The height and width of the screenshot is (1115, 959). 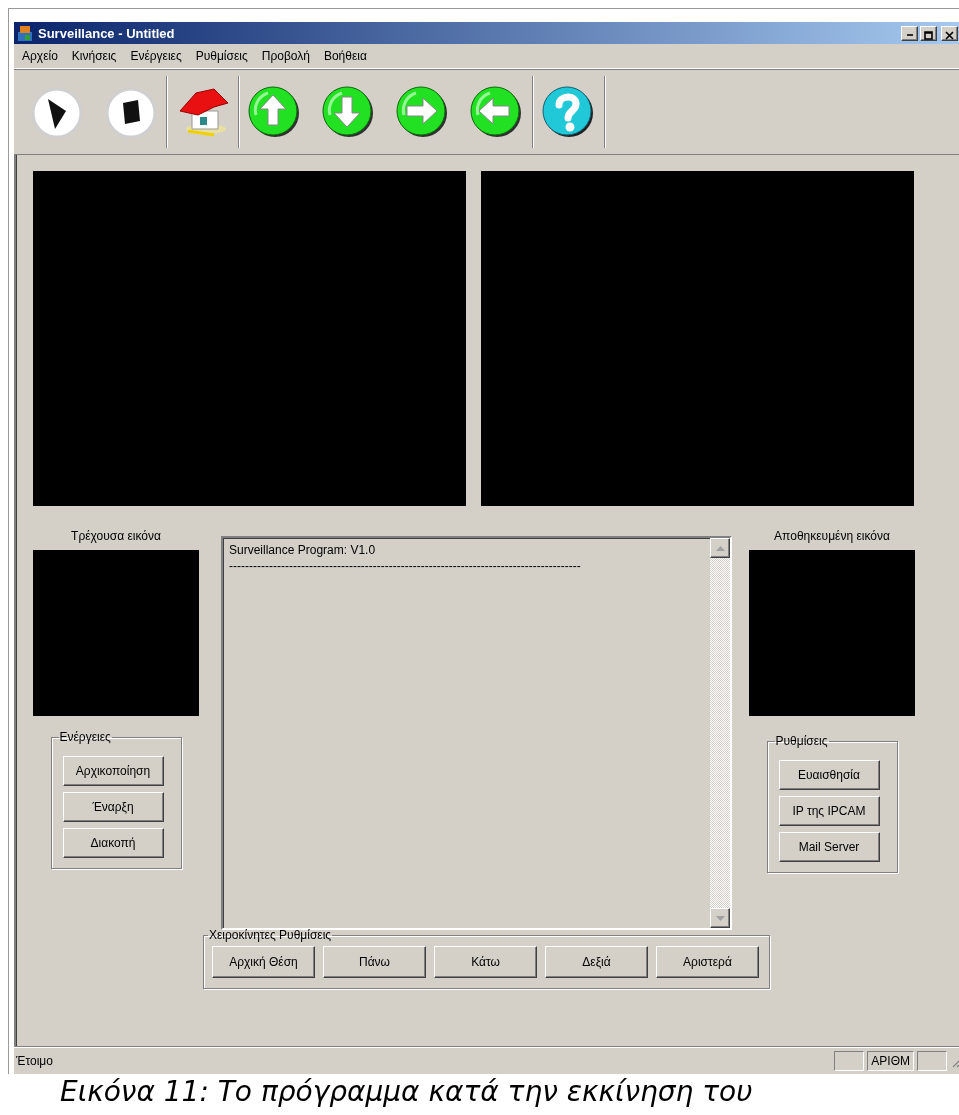 What do you see at coordinates (829, 811) in the screenshot?
I see `action-button: IP της IPCAM` at bounding box center [829, 811].